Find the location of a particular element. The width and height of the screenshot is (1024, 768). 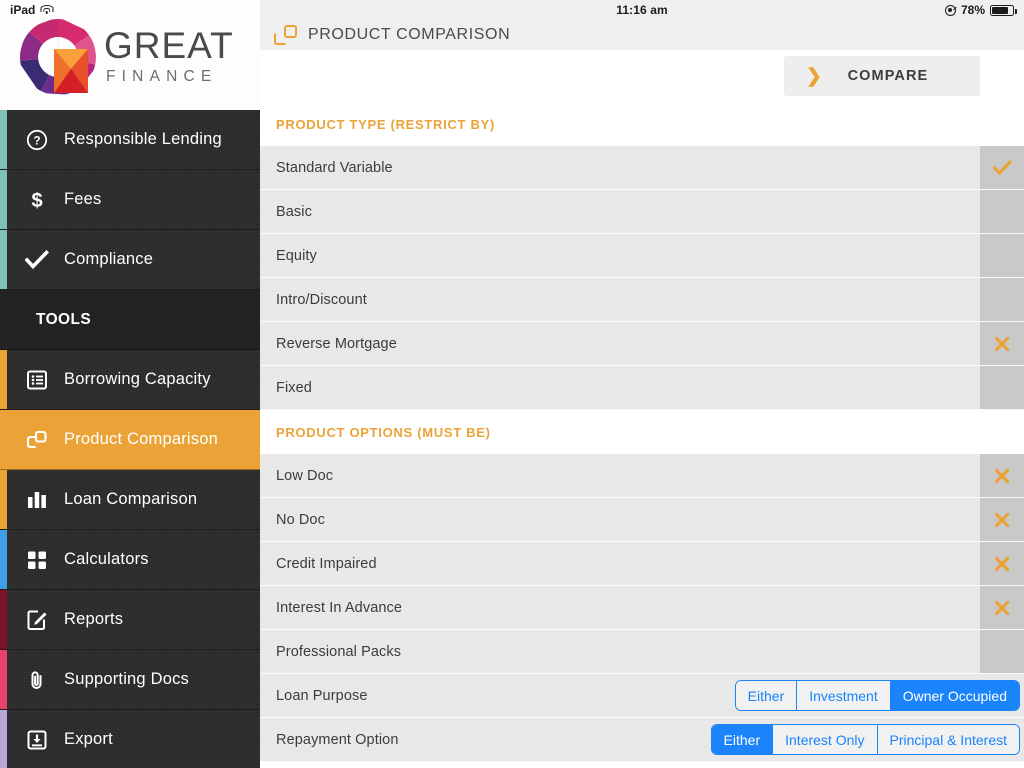

sidebar-item-compliance: Compliance is located at coordinates (130, 260).